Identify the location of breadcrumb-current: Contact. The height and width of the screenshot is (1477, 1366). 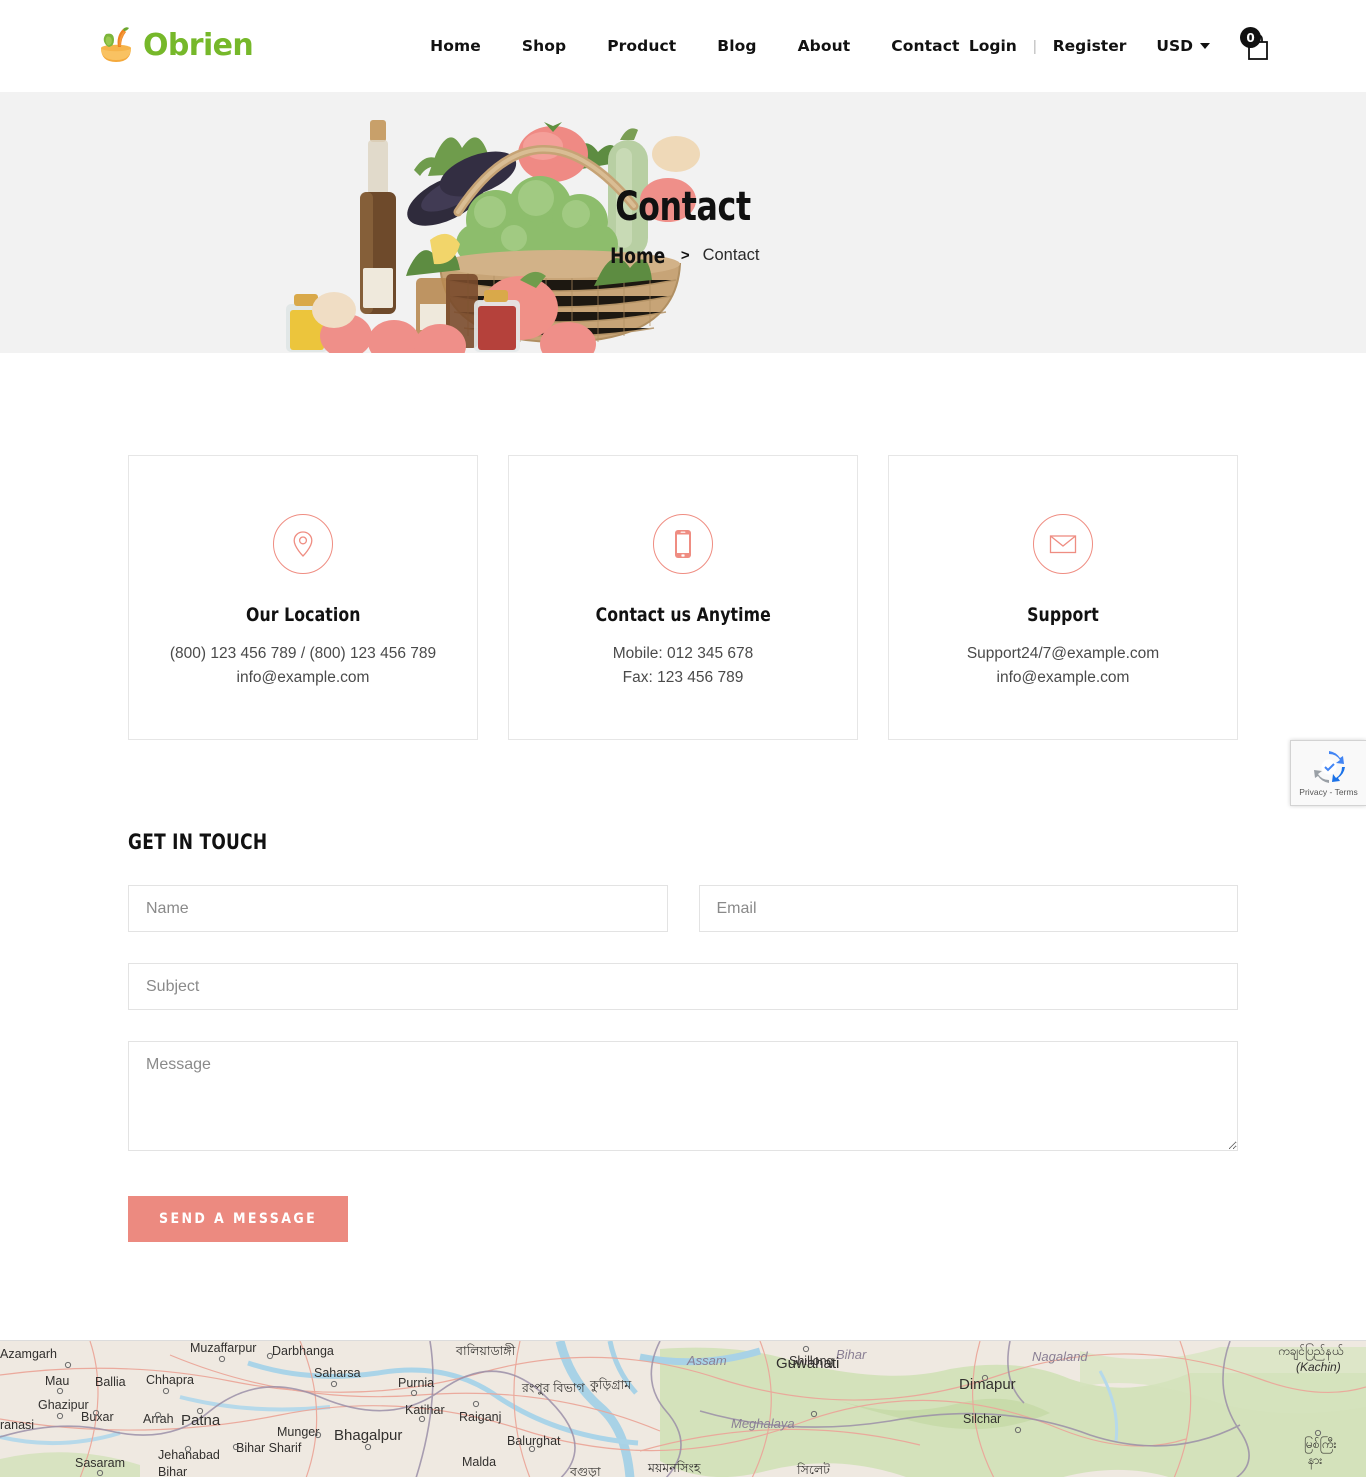
(731, 255).